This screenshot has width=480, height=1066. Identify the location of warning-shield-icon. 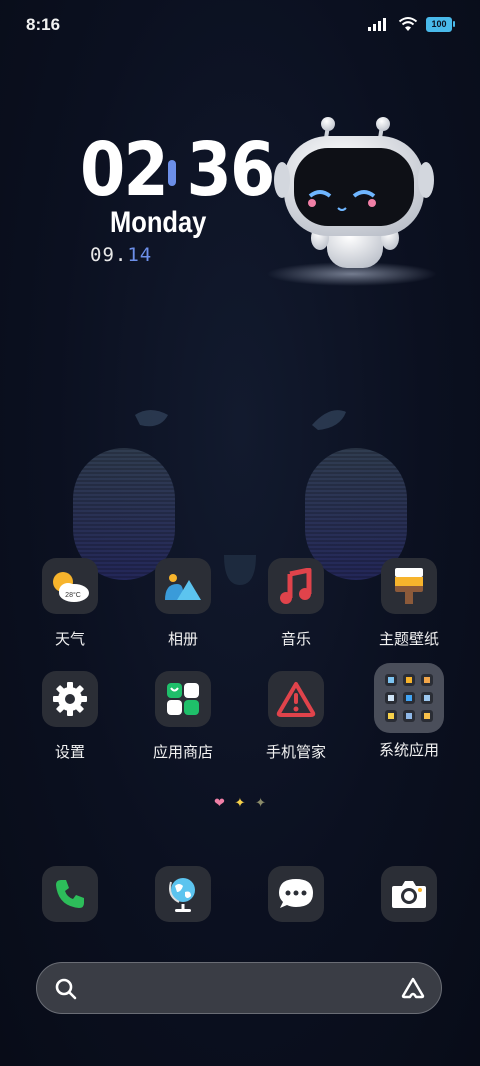
(296, 699).